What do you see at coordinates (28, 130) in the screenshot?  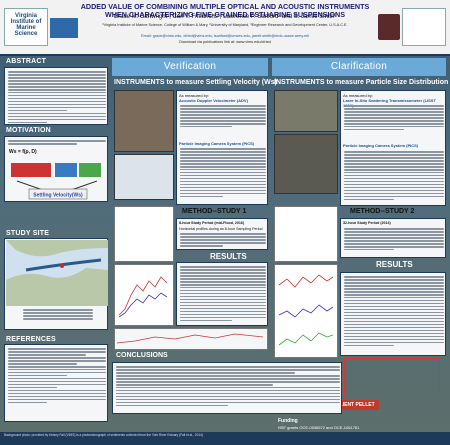 I see `motivation-title: MOTIVATION` at bounding box center [28, 130].